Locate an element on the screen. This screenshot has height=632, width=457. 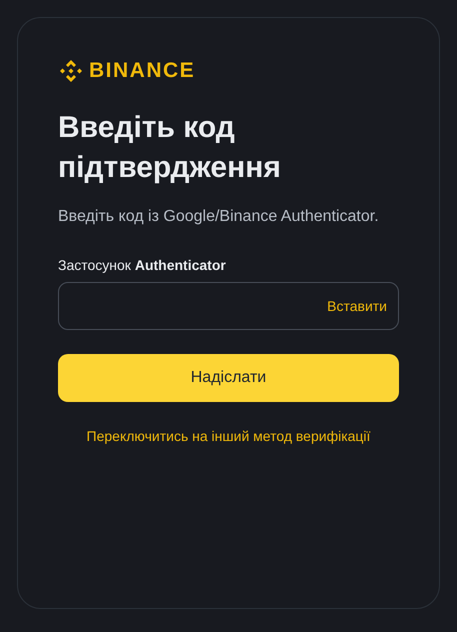
paste-link: Вставити is located at coordinates (357, 306).